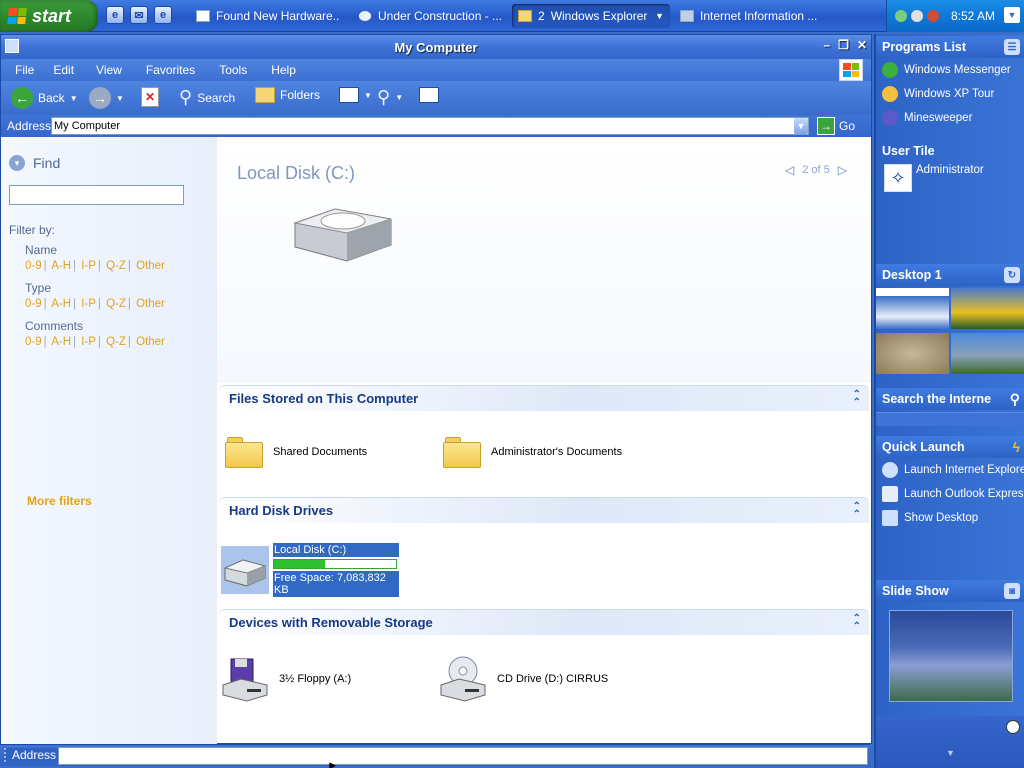 The height and width of the screenshot is (768, 1024). What do you see at coordinates (950, 447) in the screenshot?
I see `tile-header: Quick Launch ϟ` at bounding box center [950, 447].